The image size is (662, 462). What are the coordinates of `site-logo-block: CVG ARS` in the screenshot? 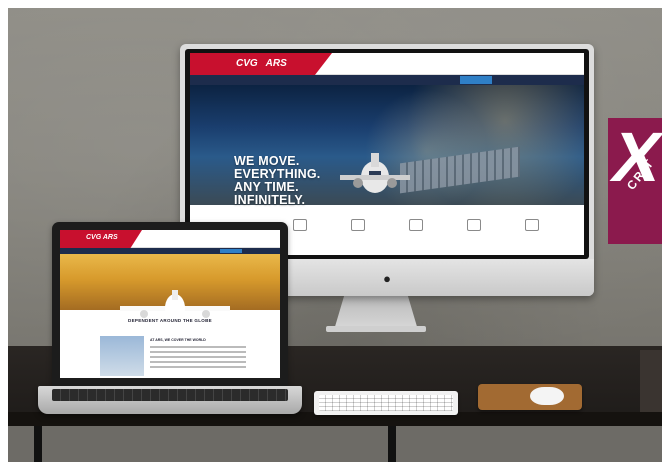 It's located at (261, 64).